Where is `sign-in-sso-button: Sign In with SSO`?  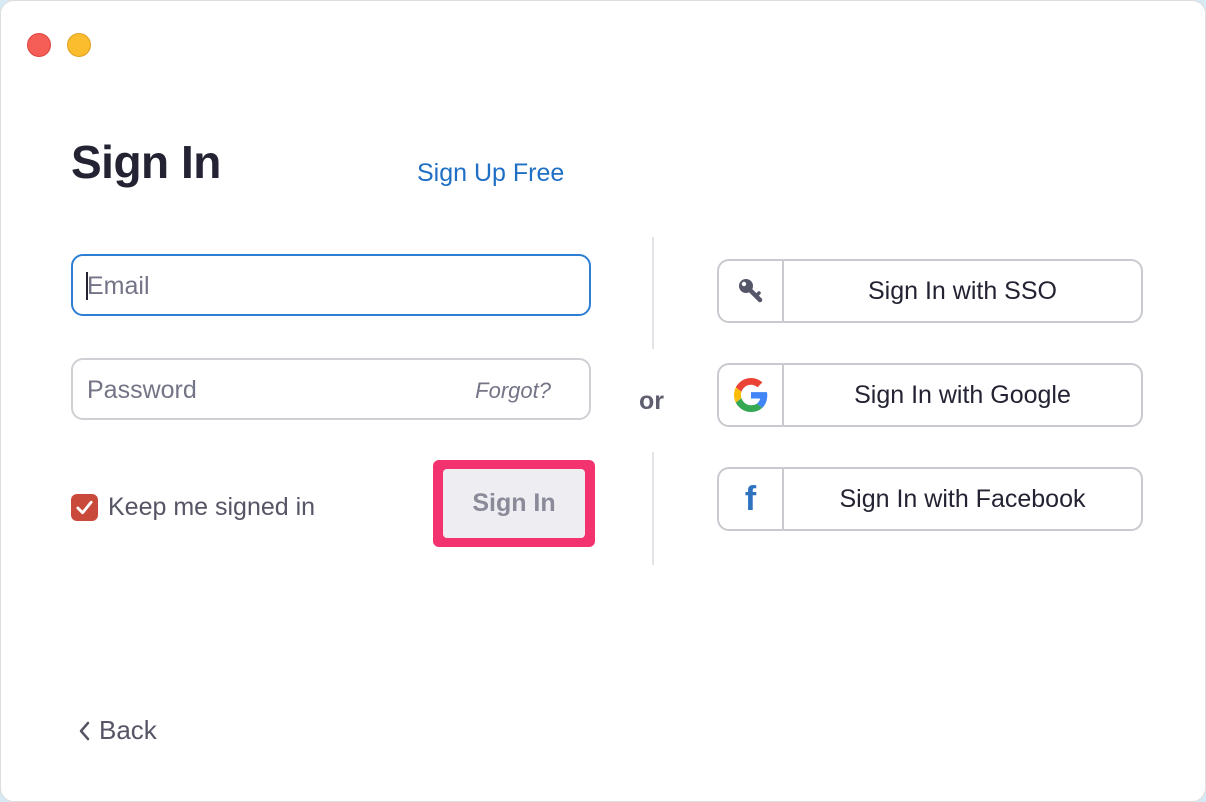 sign-in-sso-button: Sign In with SSO is located at coordinates (930, 291).